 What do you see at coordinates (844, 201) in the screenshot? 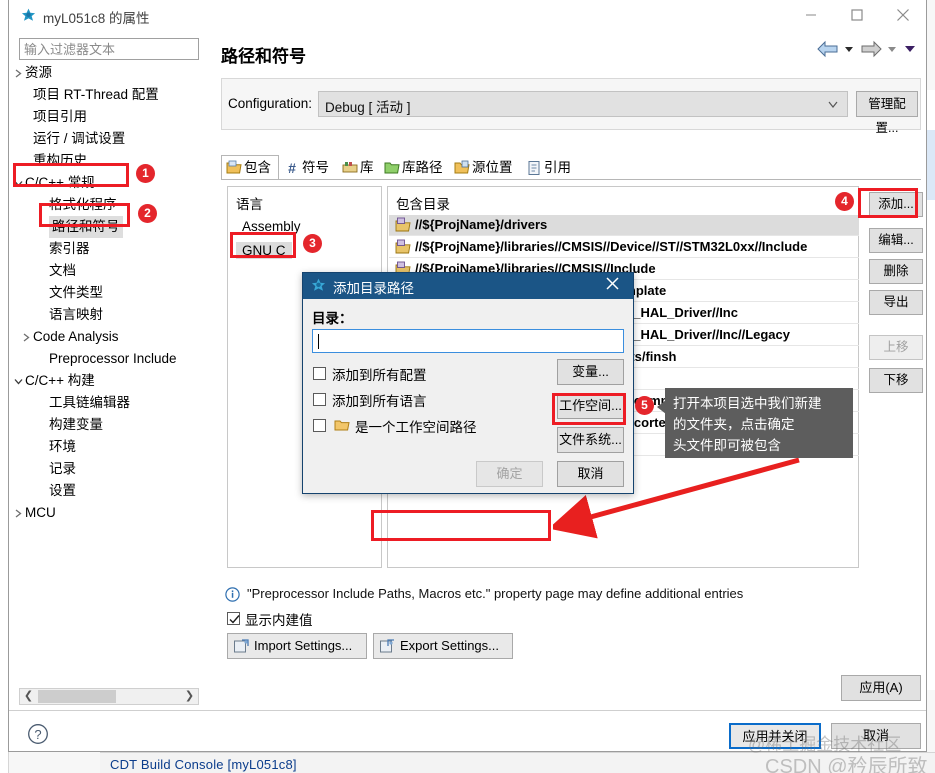
I see `step-badge-4: 4` at bounding box center [844, 201].